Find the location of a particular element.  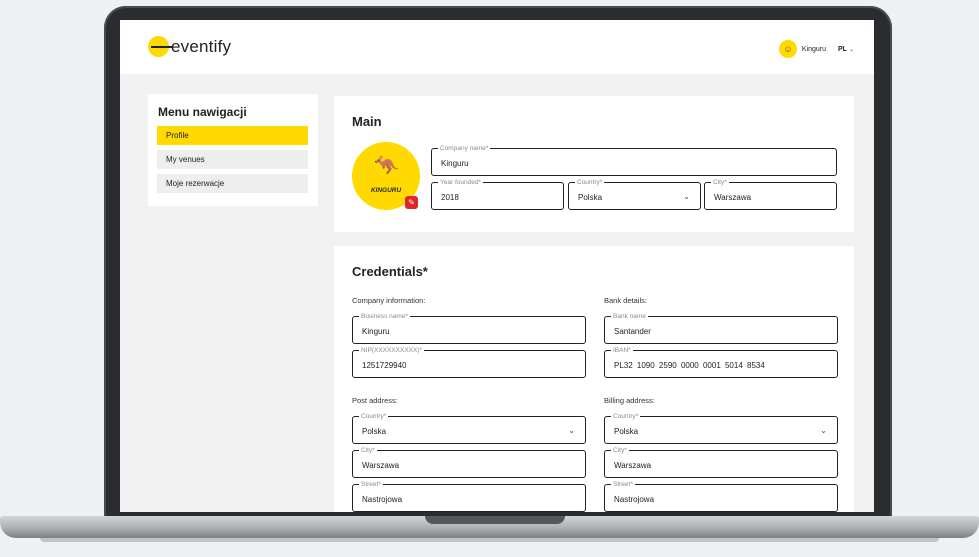

bank-details-label: Bank details: is located at coordinates (625, 300).